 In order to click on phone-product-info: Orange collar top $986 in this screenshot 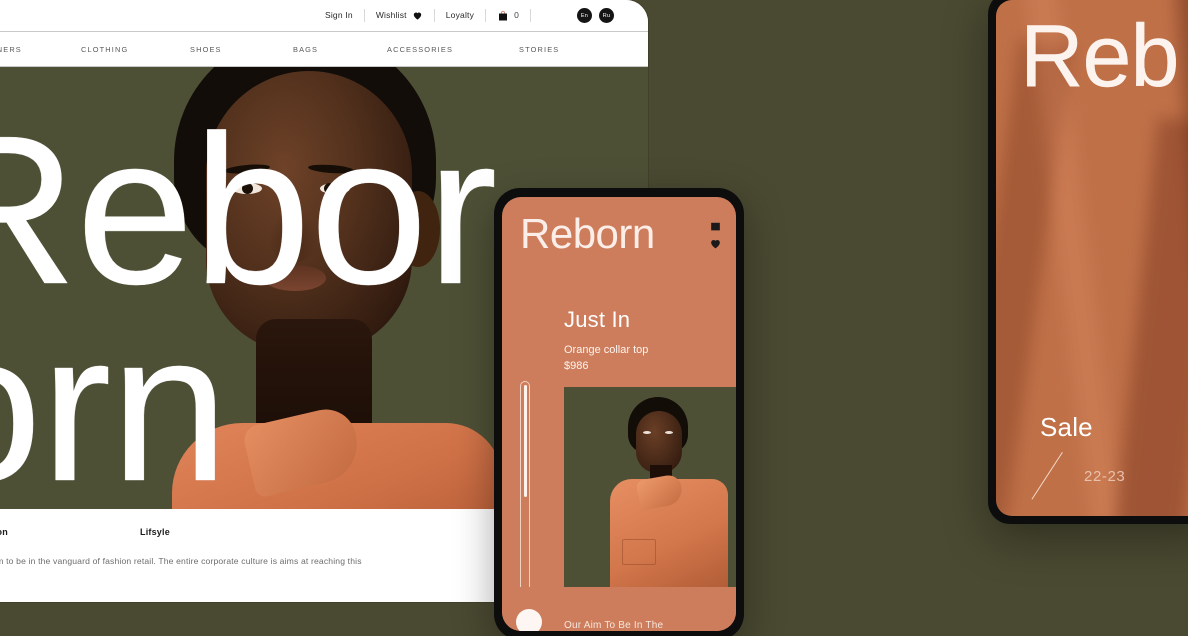, I will do `click(606, 359)`.